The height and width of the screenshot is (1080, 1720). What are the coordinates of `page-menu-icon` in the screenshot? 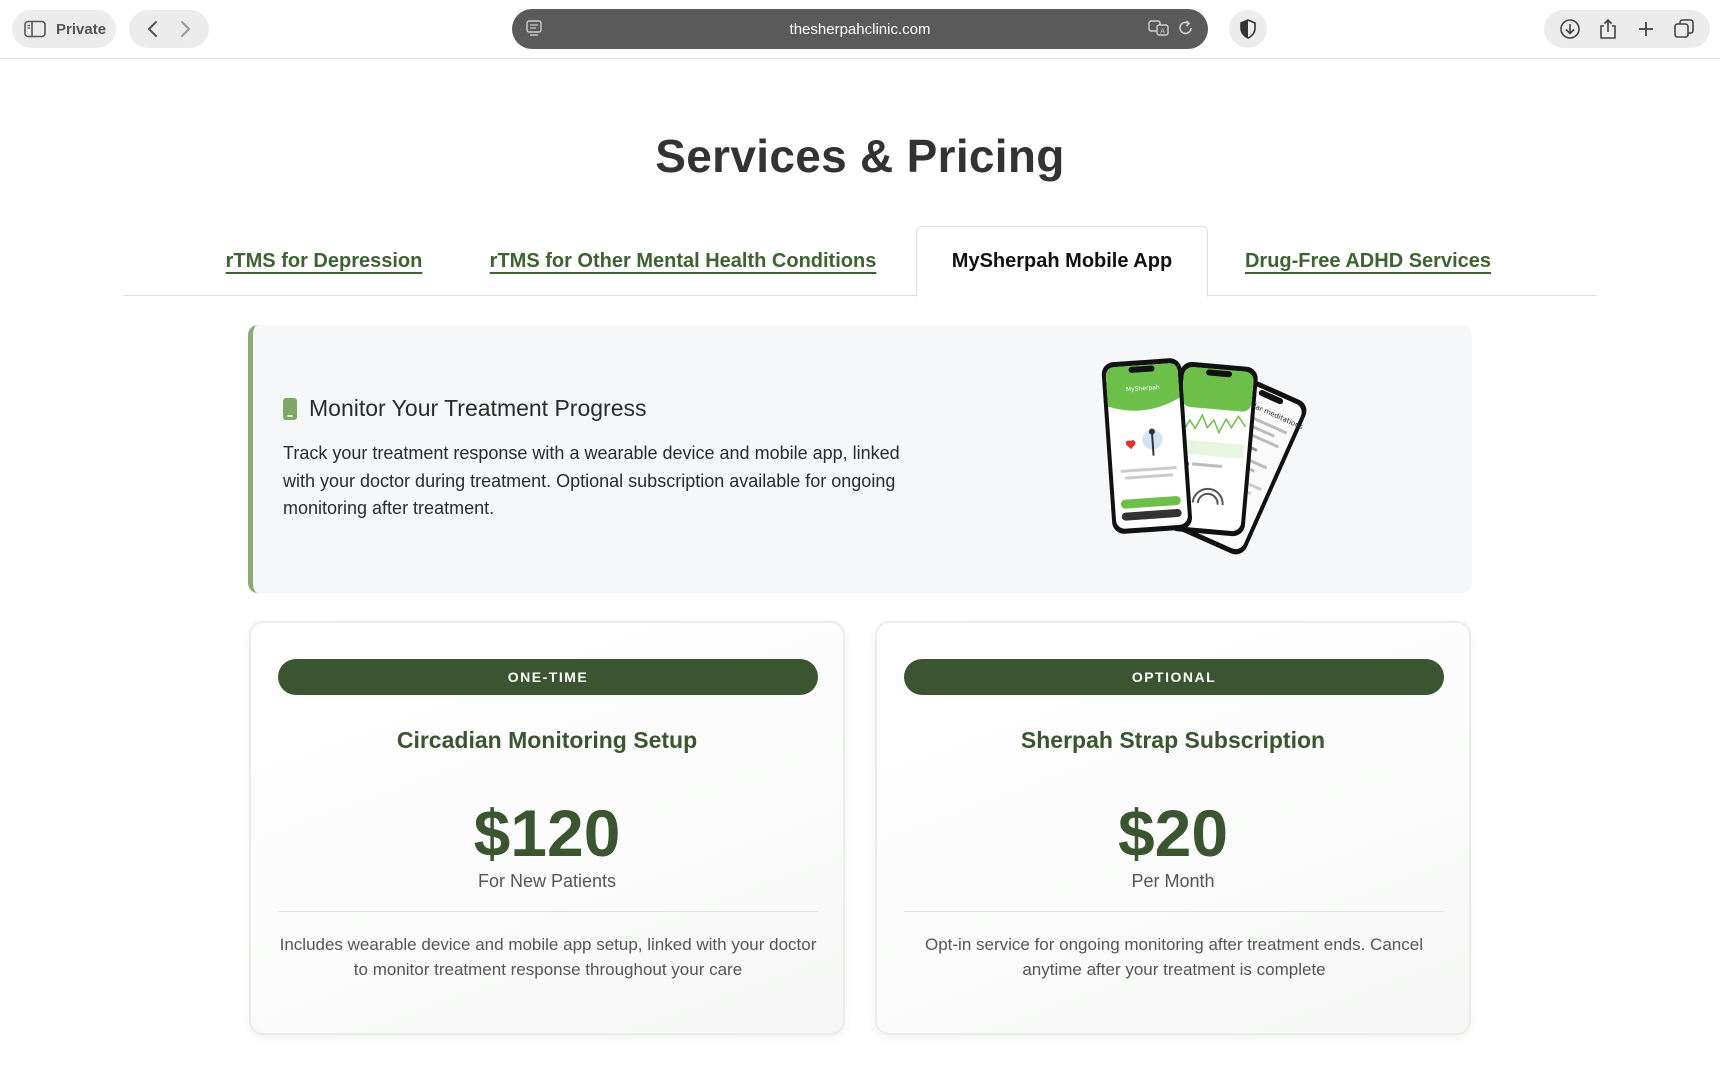 It's located at (534, 31).